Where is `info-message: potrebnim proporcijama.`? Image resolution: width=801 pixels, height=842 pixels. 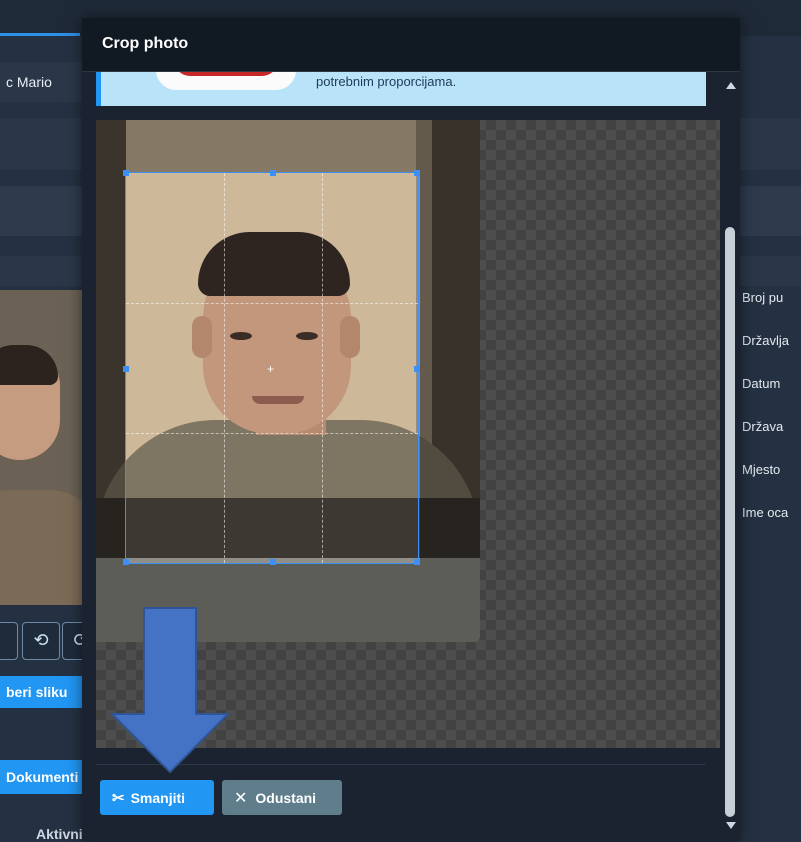 info-message: potrebnim proporcijama. is located at coordinates (401, 89).